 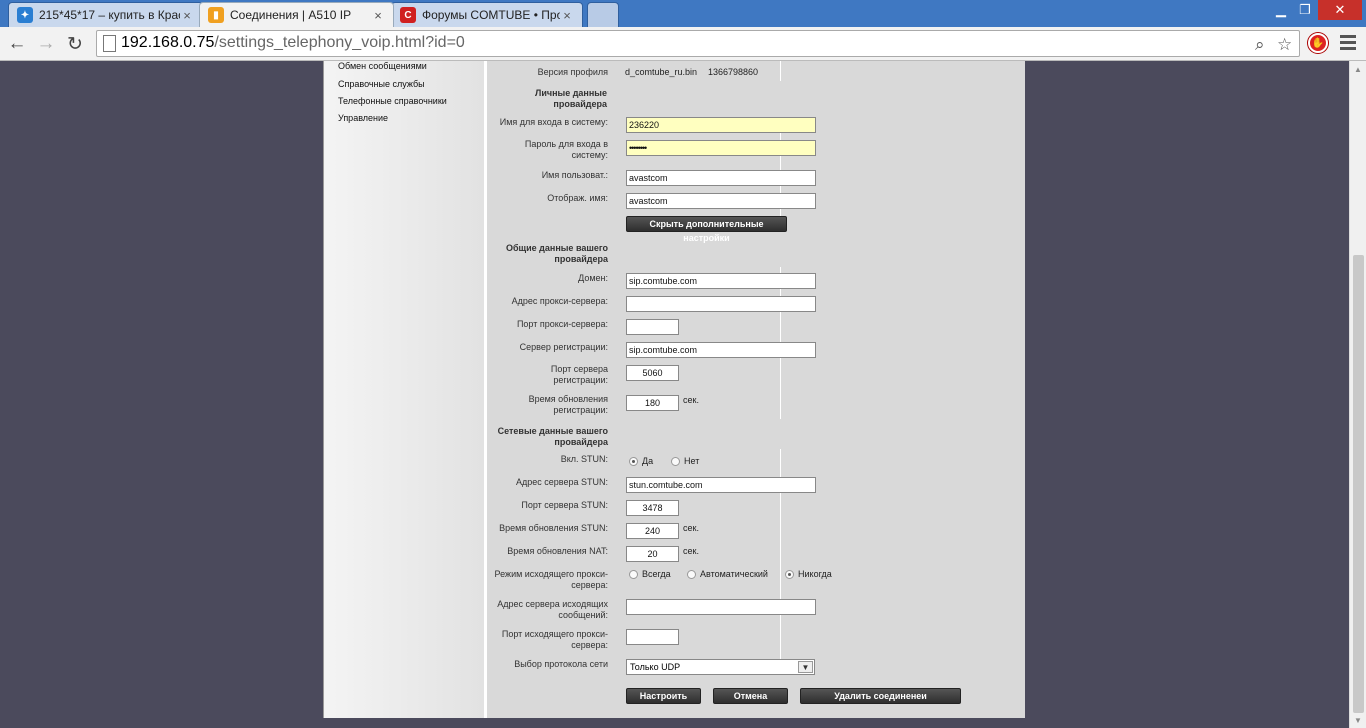 What do you see at coordinates (661, 72) in the screenshot?
I see `profile-version-file: d_comtube_ru.bin` at bounding box center [661, 72].